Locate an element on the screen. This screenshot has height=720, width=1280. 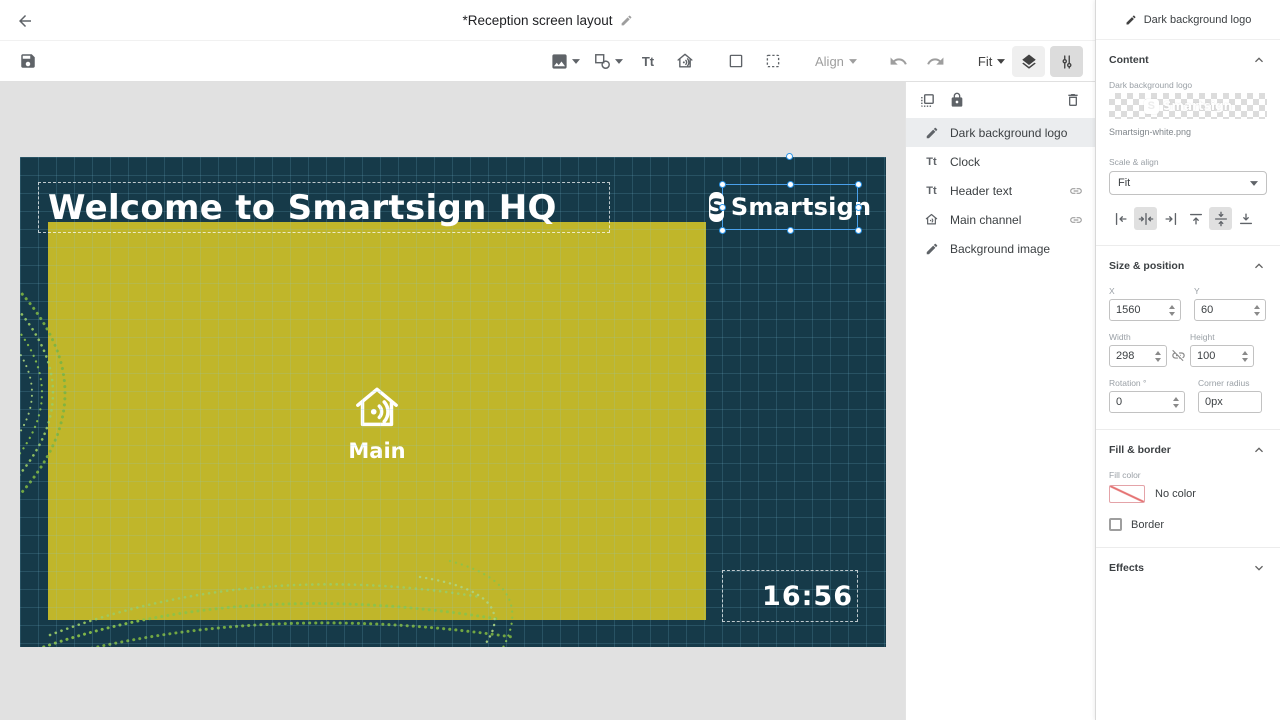
layer-label: Main channel is located at coordinates (986, 219).